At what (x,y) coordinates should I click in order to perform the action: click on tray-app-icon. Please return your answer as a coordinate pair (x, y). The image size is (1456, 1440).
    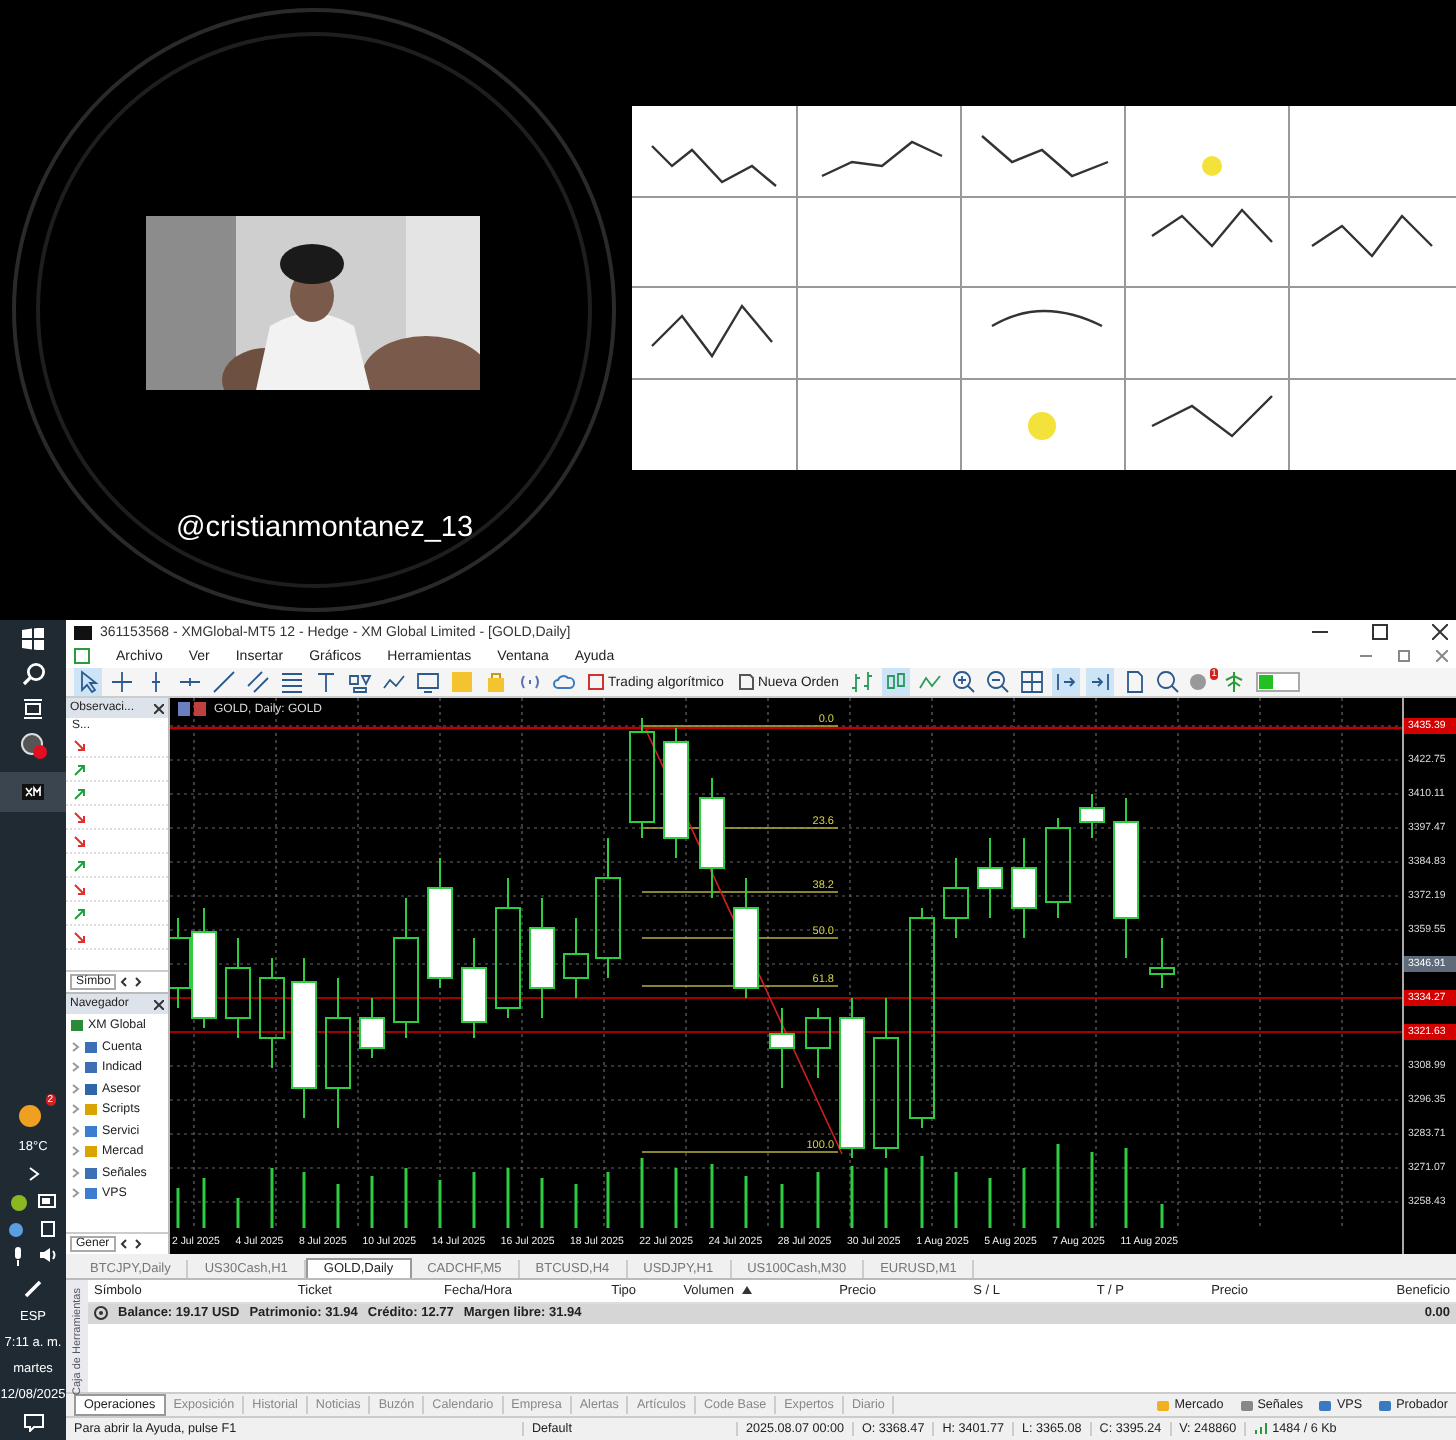
    Looking at the image, I should click on (18, 1203).